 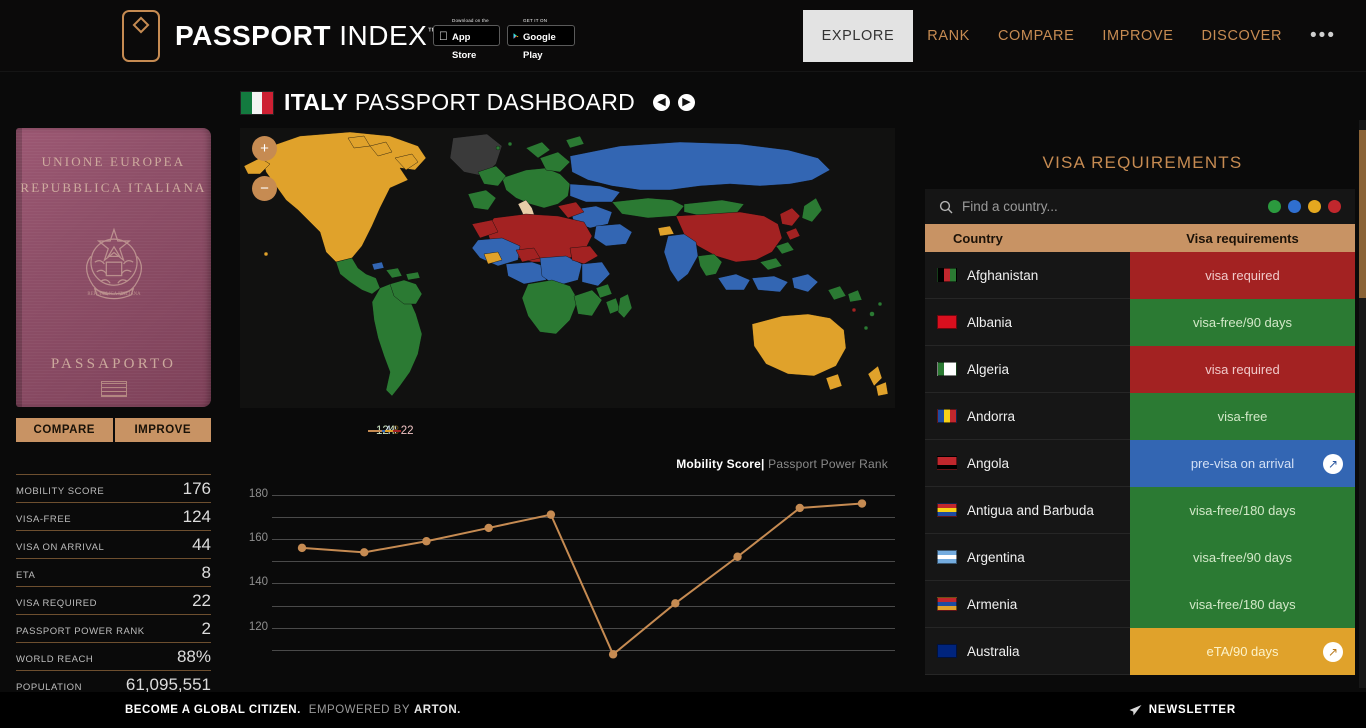 I want to click on legend-dot-visa-required, so click(x=1334, y=206).